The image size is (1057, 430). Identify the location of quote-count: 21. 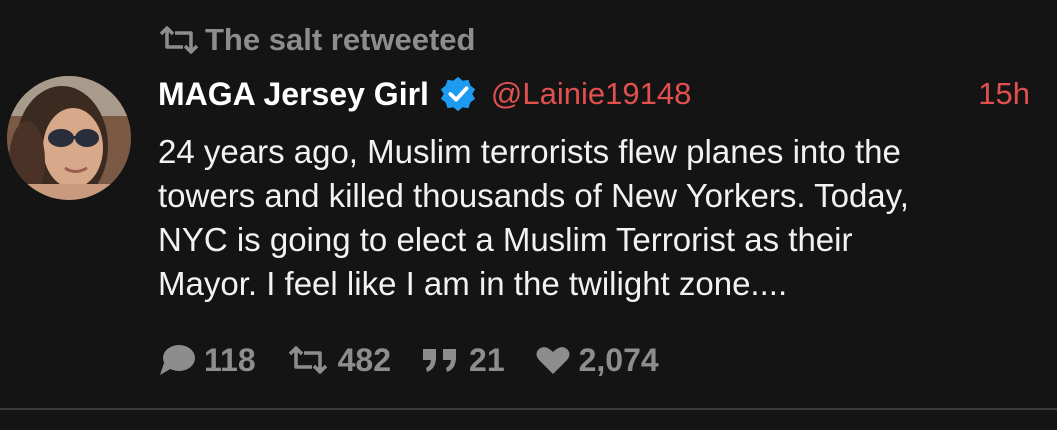
(487, 359).